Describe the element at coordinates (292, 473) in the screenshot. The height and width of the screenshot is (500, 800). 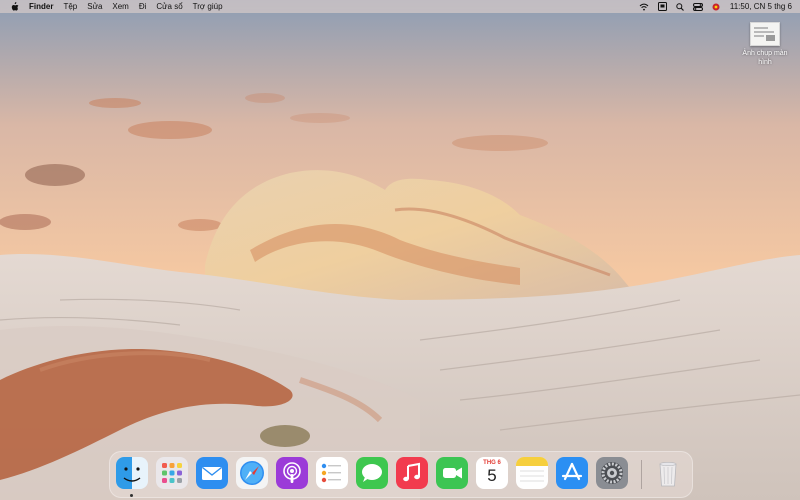
I see `podcasts-icon` at that location.